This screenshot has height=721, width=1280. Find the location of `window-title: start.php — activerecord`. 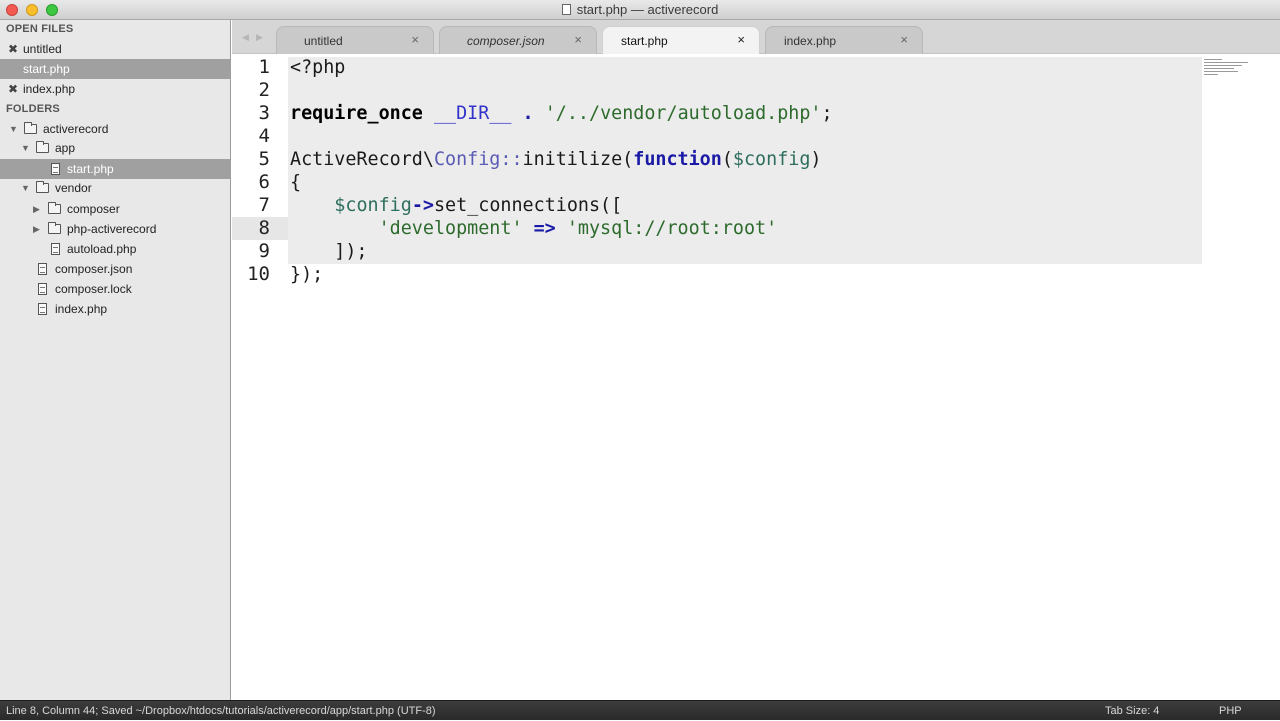

window-title: start.php — activerecord is located at coordinates (647, 9).